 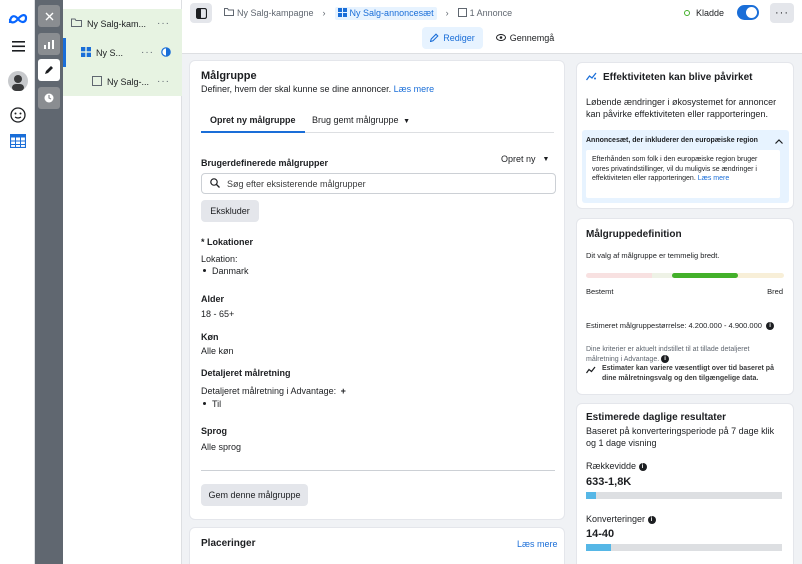 I want to click on detailed-targeting-label: Detaljeret målretning, so click(x=246, y=373).